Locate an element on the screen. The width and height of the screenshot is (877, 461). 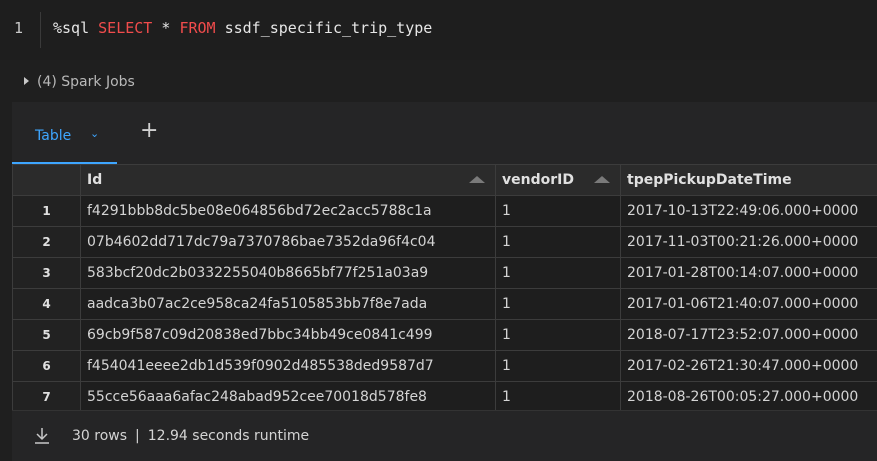
row-number: 7 is located at coordinates (47, 396).